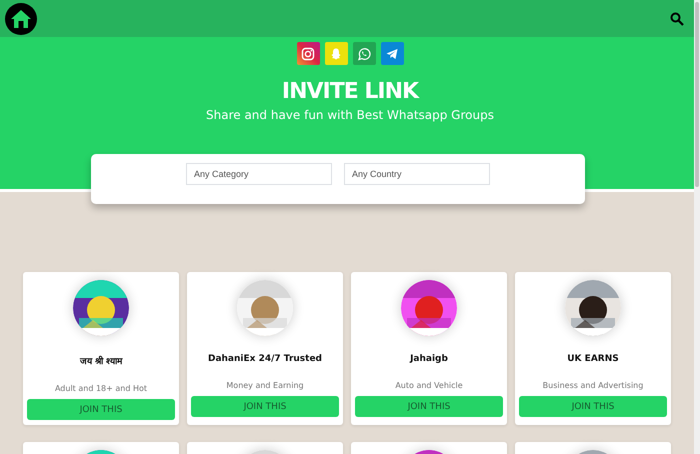 This screenshot has height=454, width=700. I want to click on filter-field: Any Country, so click(417, 174).